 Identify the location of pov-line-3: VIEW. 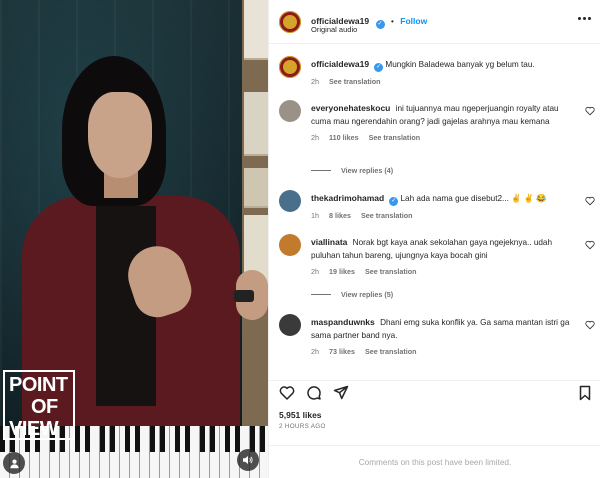
(34, 429).